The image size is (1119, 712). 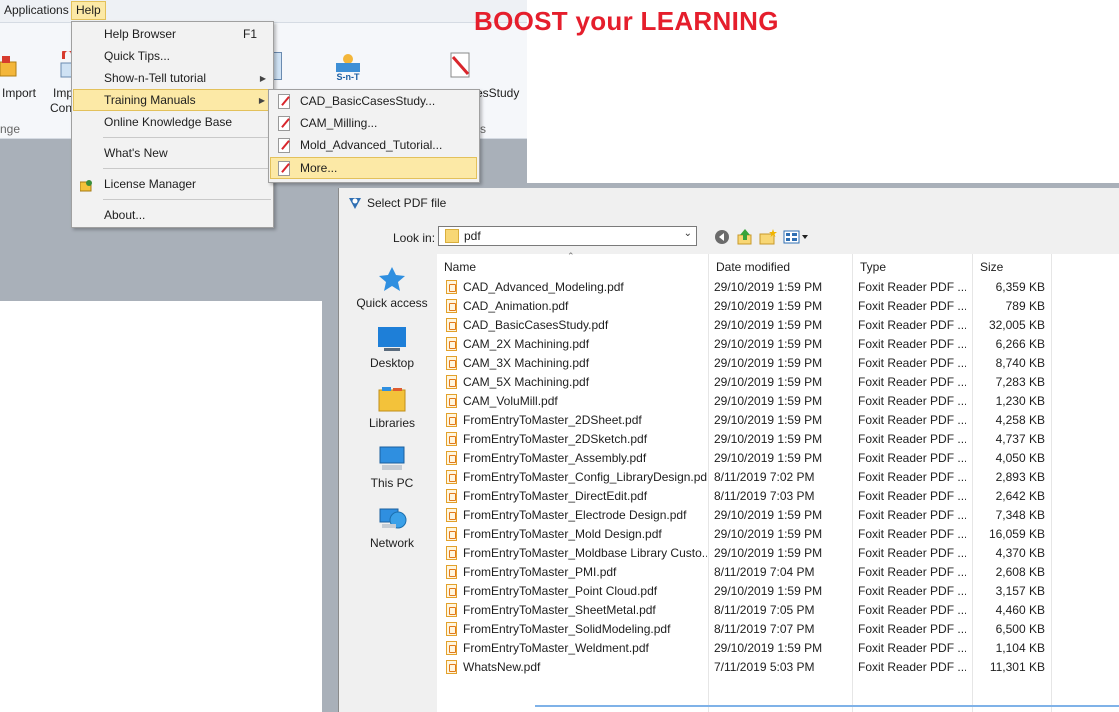 What do you see at coordinates (392, 528) in the screenshot?
I see `place-network: Network` at bounding box center [392, 528].